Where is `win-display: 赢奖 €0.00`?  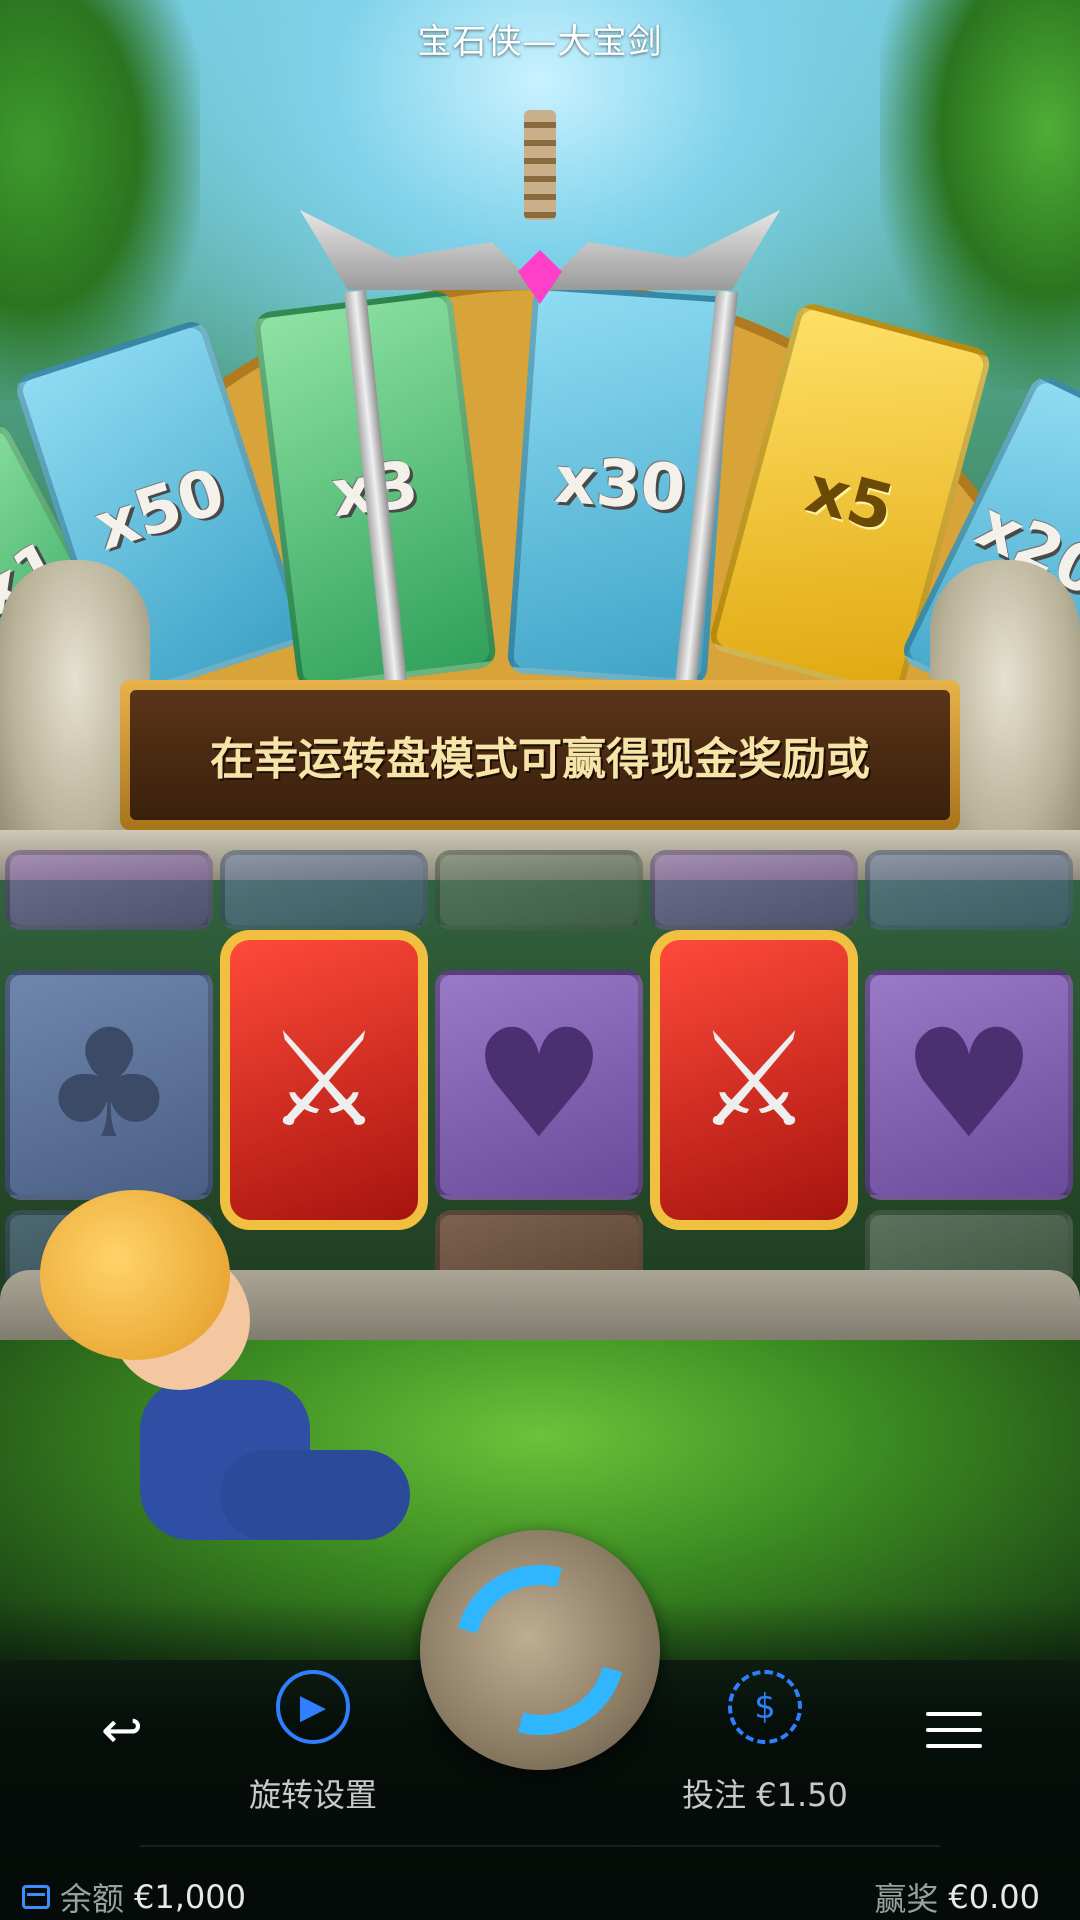 win-display: 赢奖 €0.00 is located at coordinates (957, 1897).